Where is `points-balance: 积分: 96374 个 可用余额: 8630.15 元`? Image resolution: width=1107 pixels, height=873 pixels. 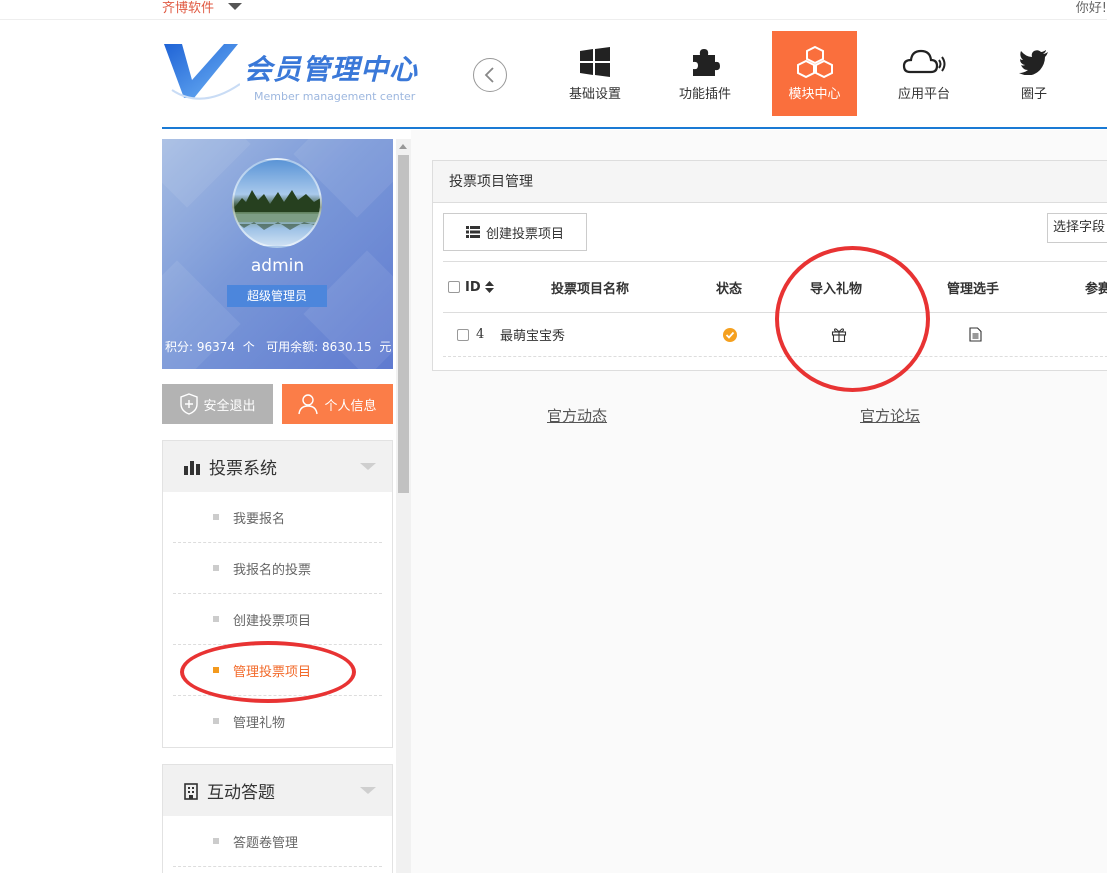 points-balance: 积分: 96374 个 可用余额: 8630.15 元 is located at coordinates (278, 347).